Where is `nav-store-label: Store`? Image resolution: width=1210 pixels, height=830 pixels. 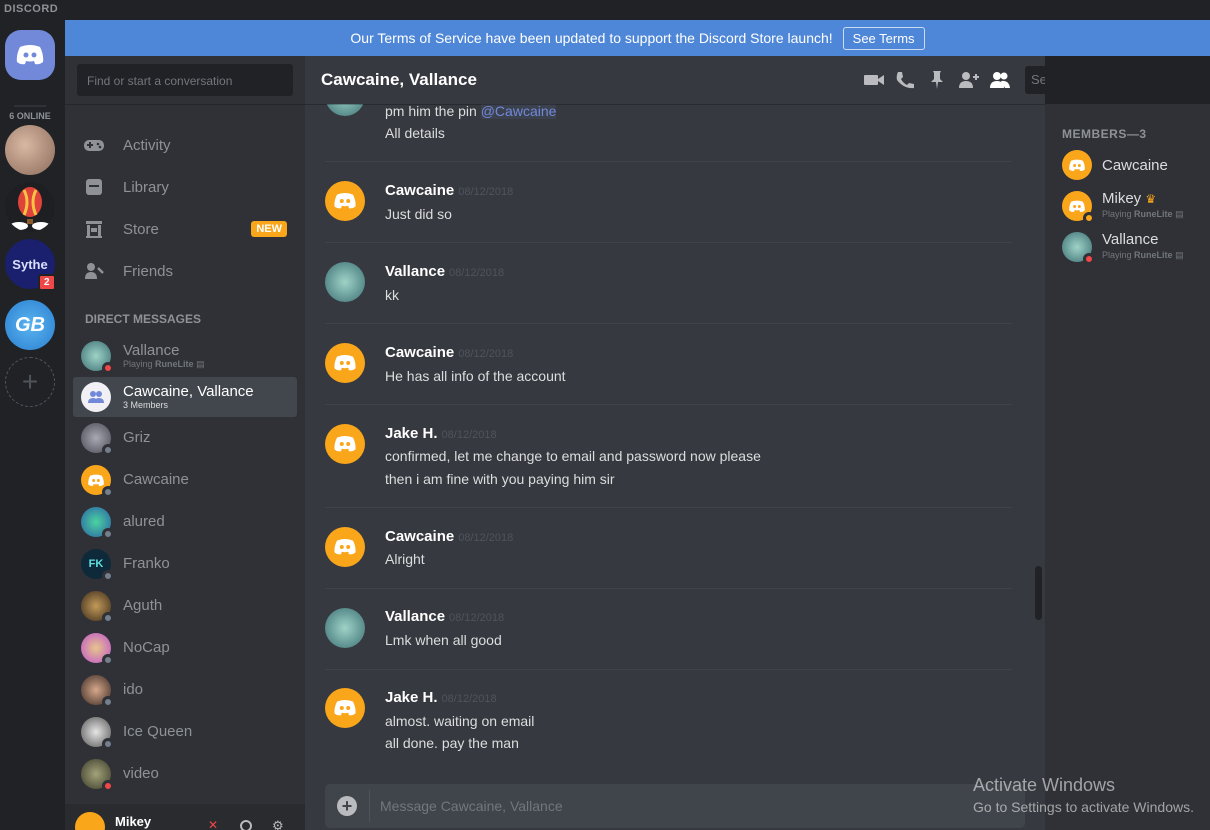
nav-store-label: Store is located at coordinates (141, 229).